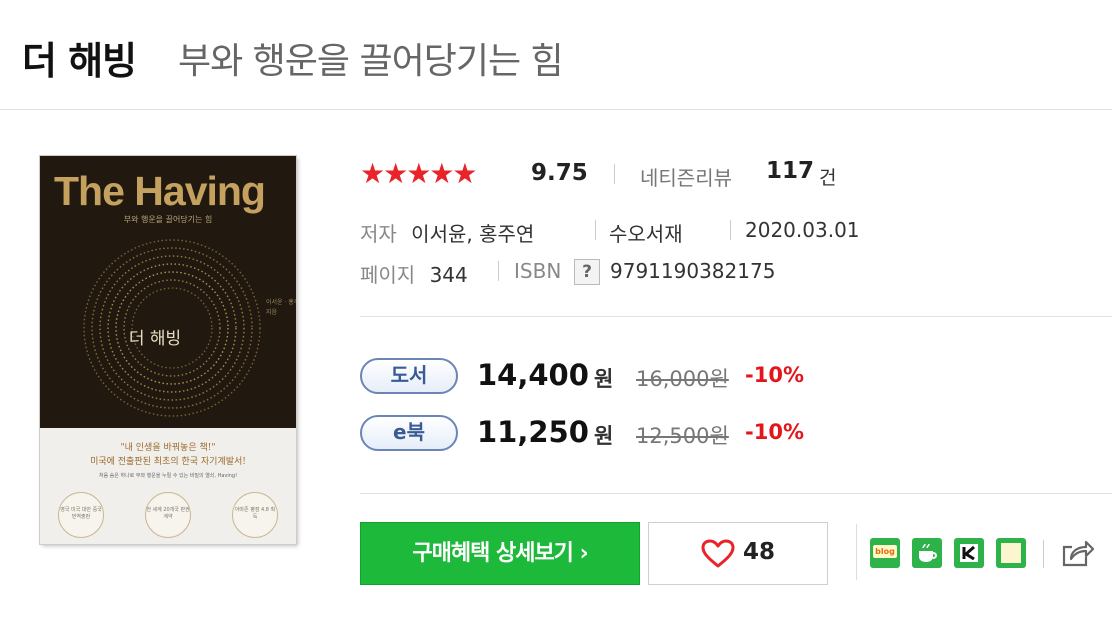 The width and height of the screenshot is (1112, 628). Describe the element at coordinates (409, 376) in the screenshot. I see `price-type-book: 도서` at that location.